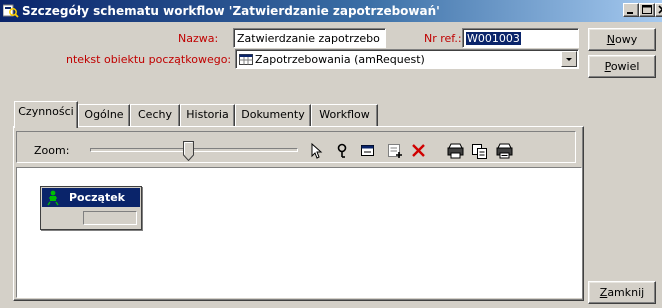  Describe the element at coordinates (10, 11) in the screenshot. I see `workflow-details-icon` at that location.